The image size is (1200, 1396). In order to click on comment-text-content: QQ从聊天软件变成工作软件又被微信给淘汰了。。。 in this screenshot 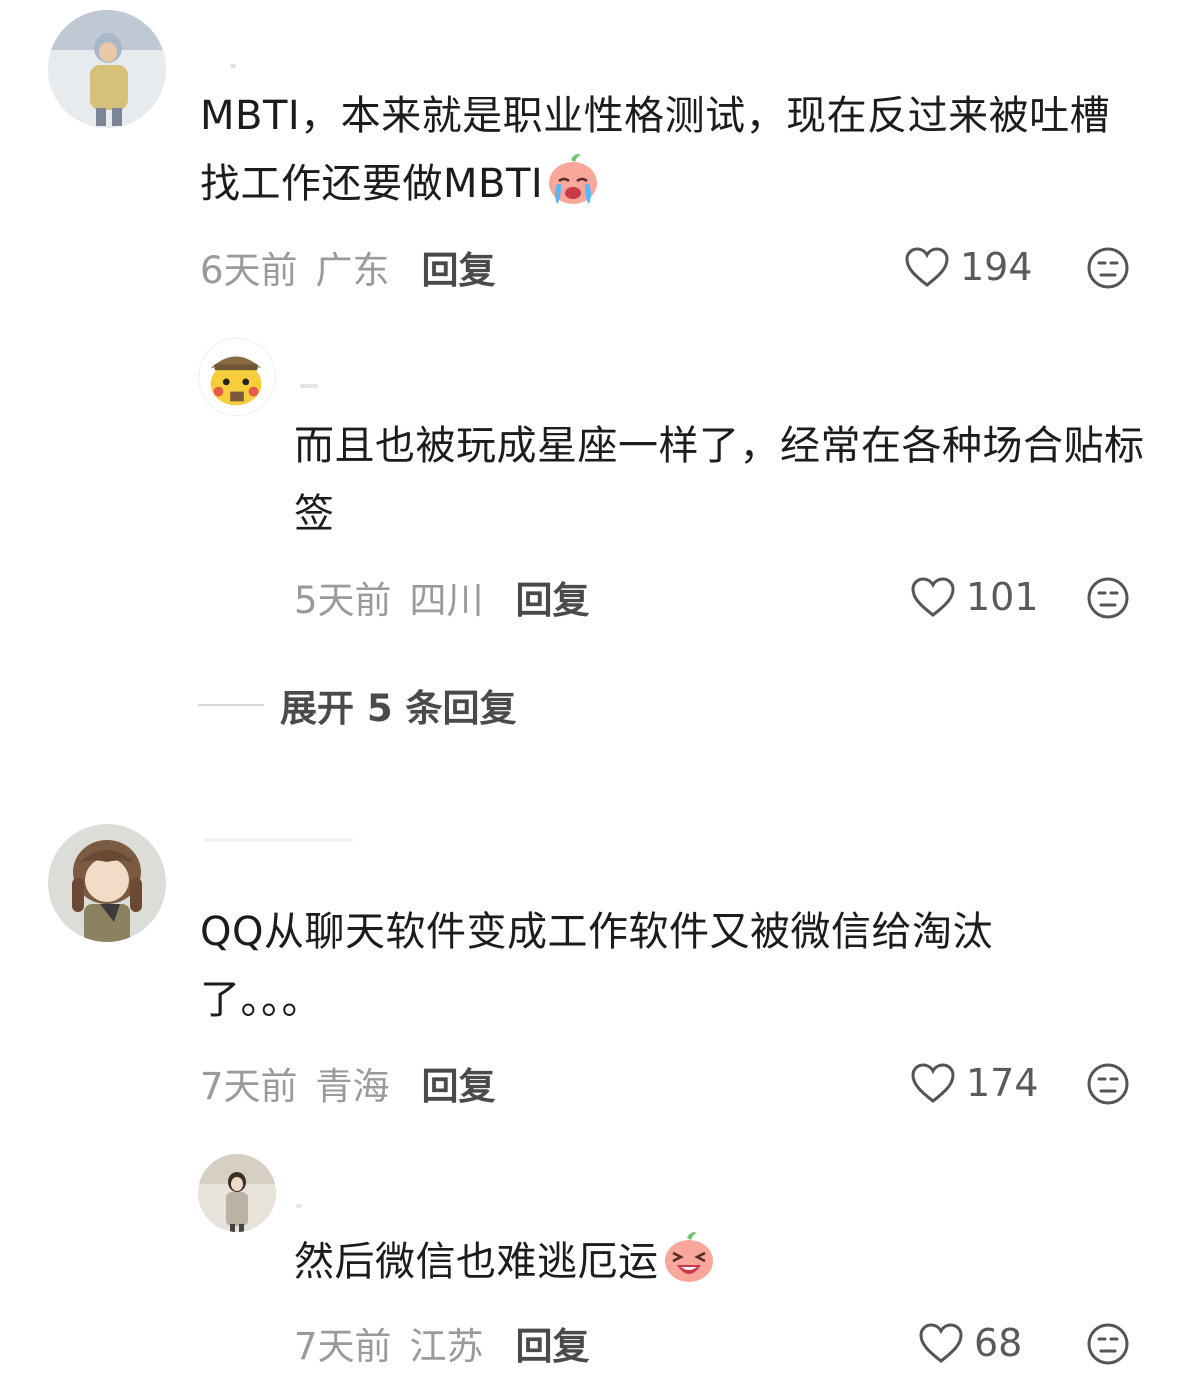, I will do `click(596, 966)`.